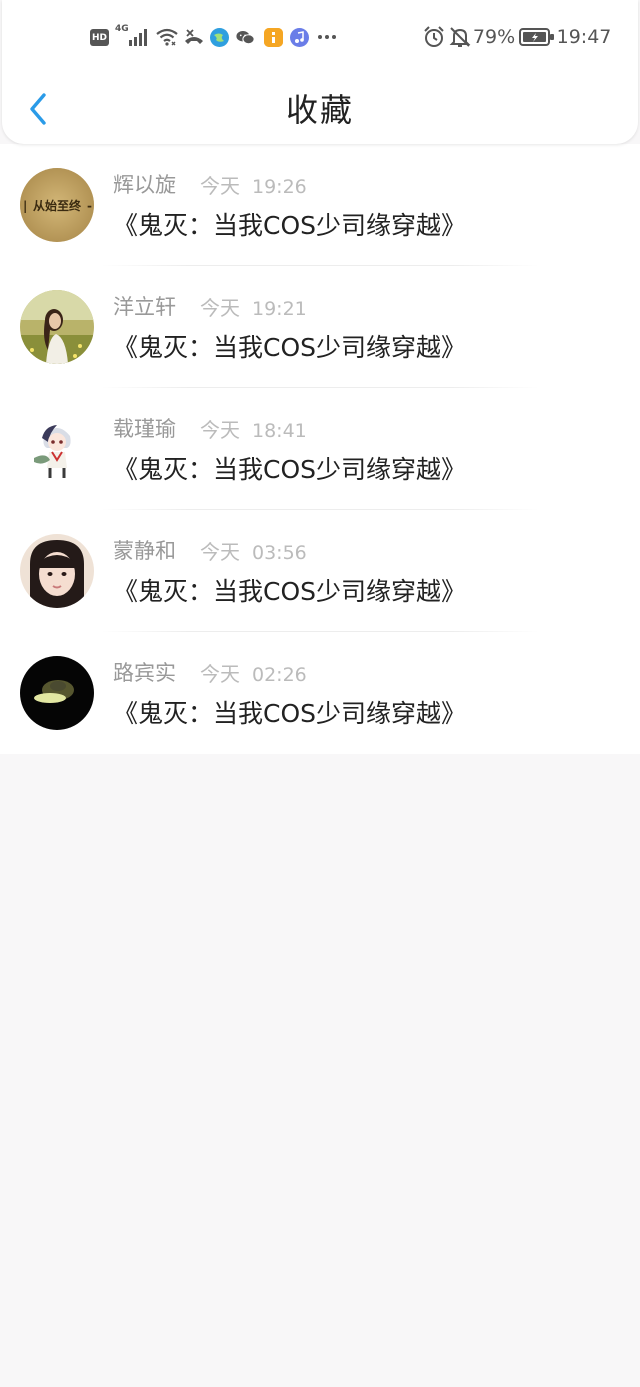 Image resolution: width=640 pixels, height=1387 pixels. I want to click on anime-character-avatar, so click(57, 449).